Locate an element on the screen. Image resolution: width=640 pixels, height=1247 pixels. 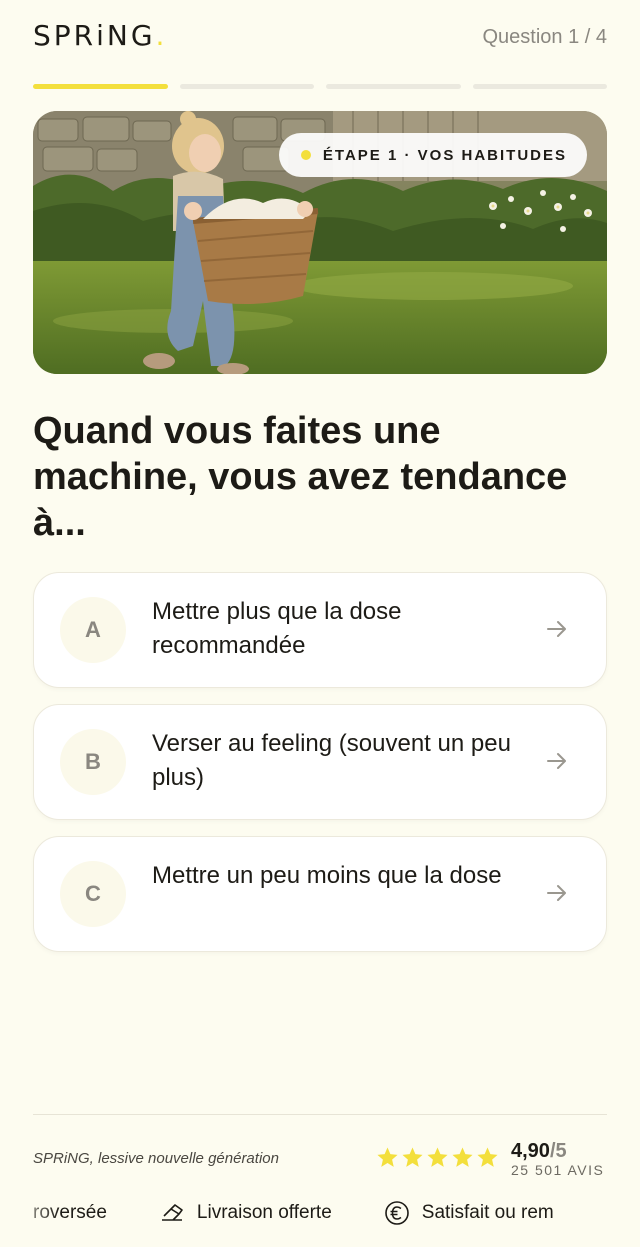
rating-value: 4,90 is located at coordinates (530, 1151).